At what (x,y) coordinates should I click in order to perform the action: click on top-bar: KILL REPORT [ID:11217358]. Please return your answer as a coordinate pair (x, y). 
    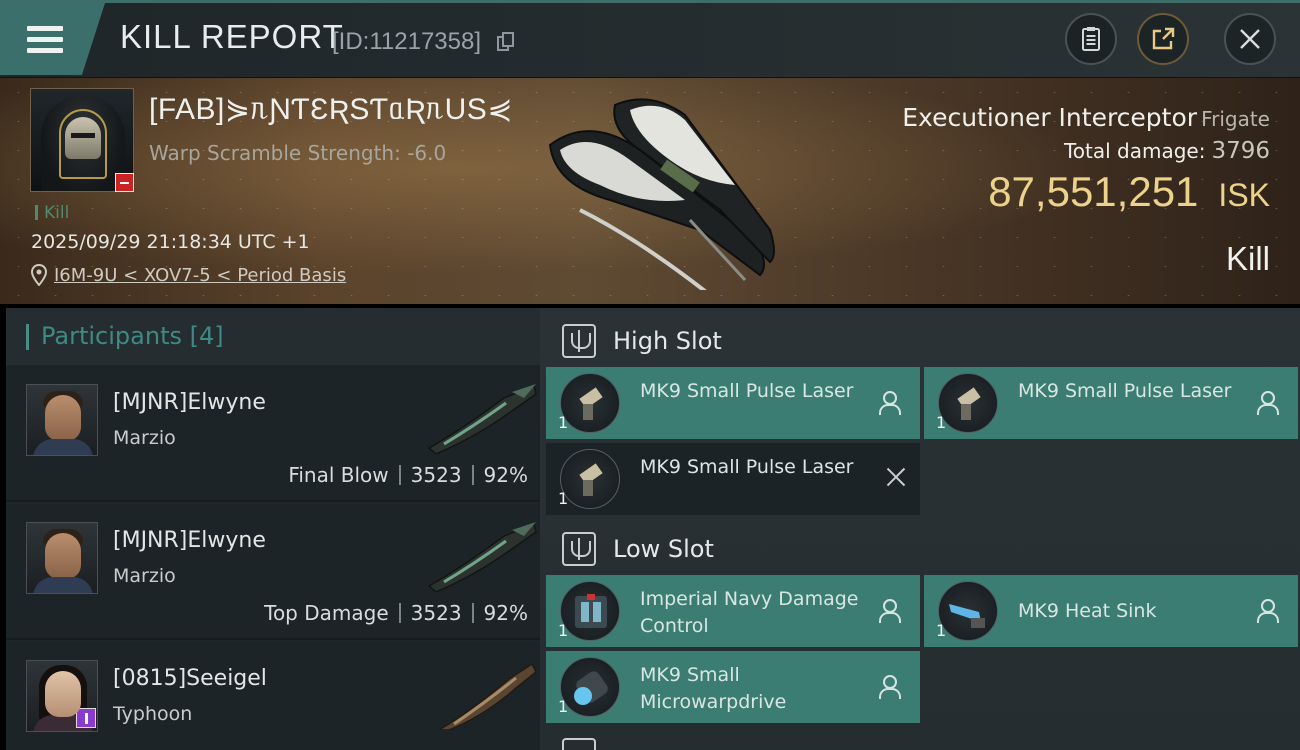
    Looking at the image, I should click on (650, 39).